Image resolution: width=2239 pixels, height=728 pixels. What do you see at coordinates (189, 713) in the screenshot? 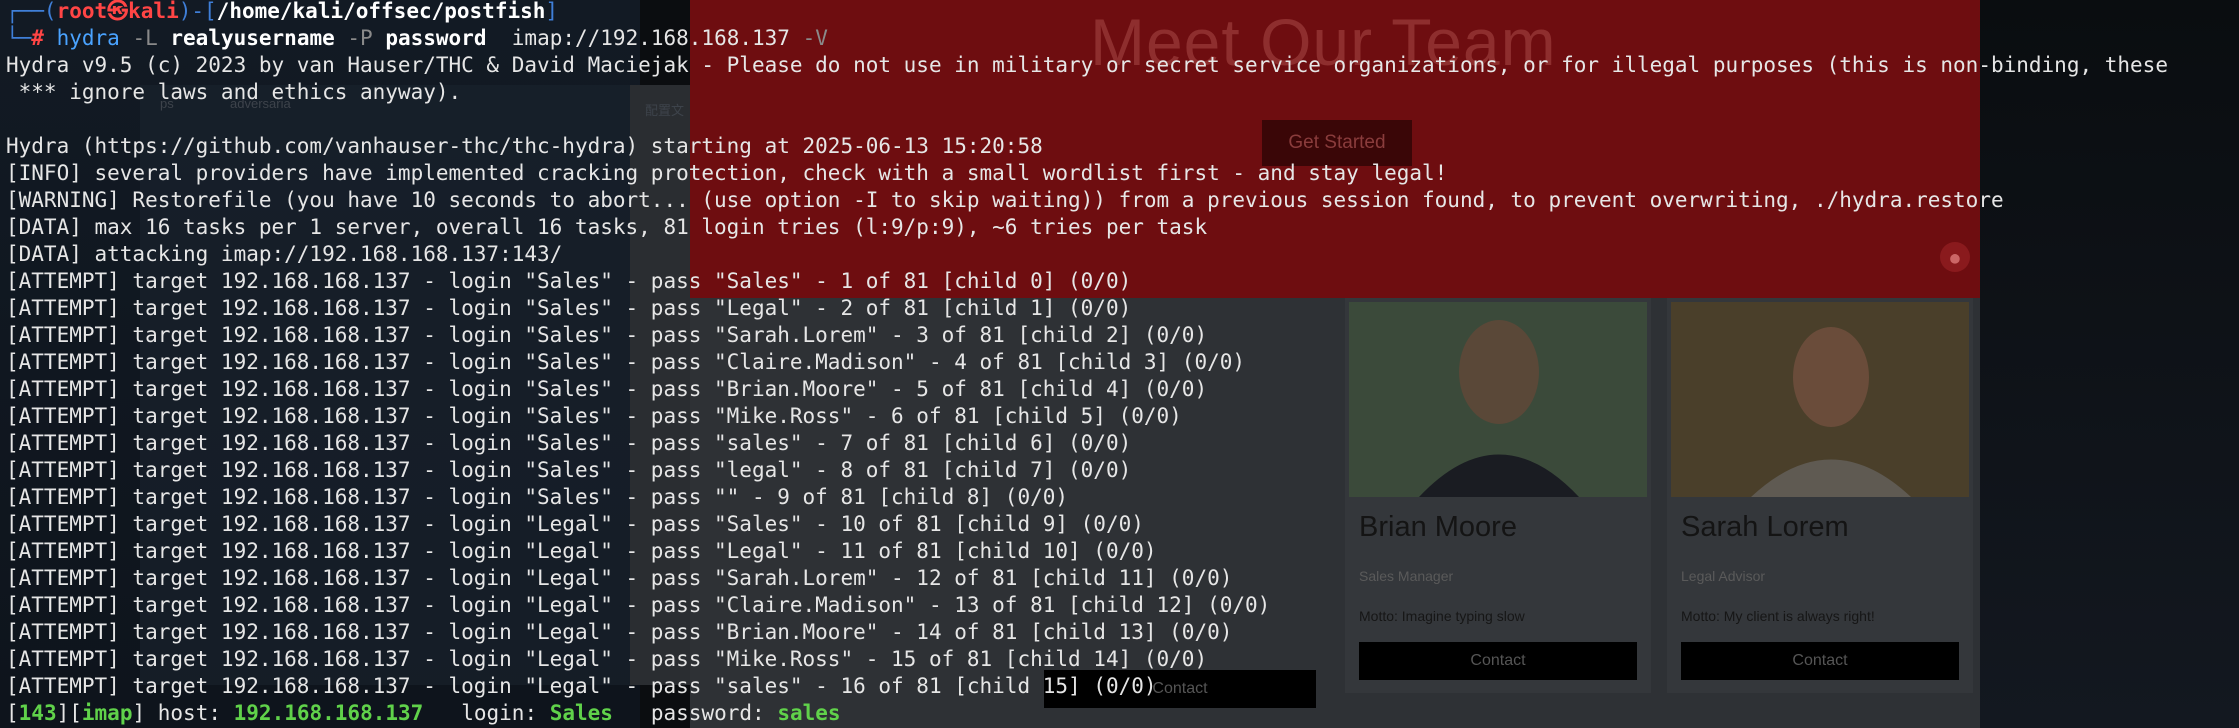
I see `result-host-label: host:` at bounding box center [189, 713].